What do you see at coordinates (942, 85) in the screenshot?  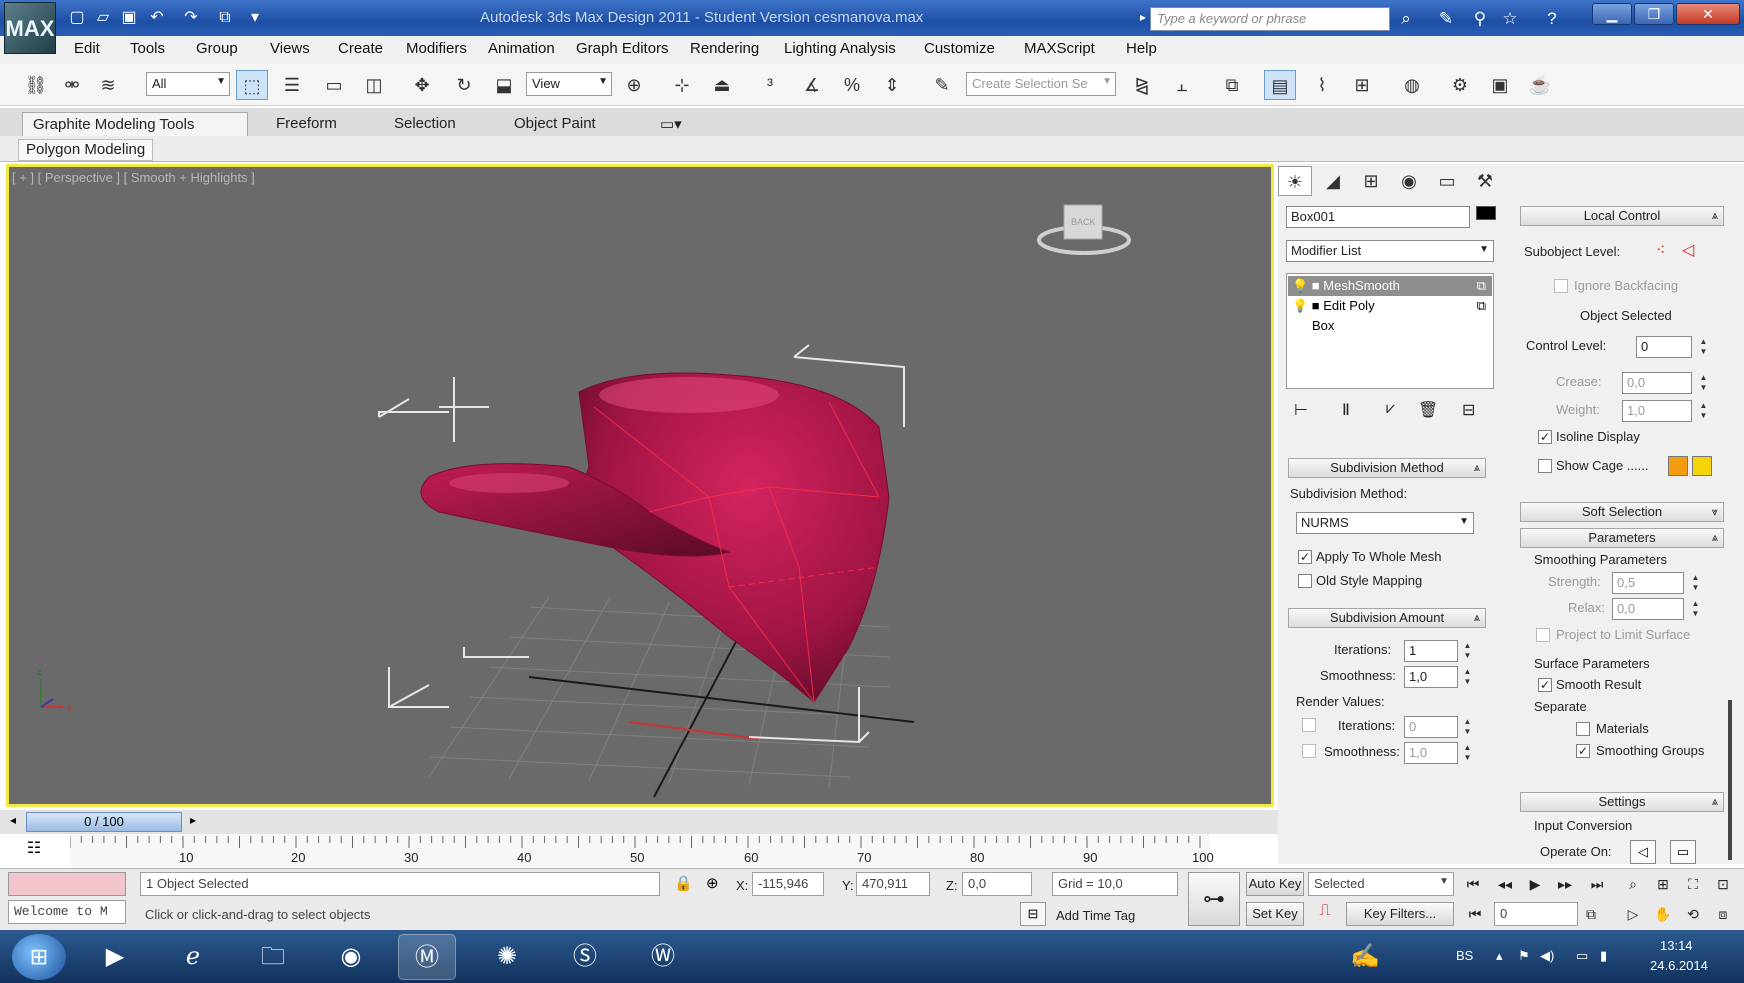 I see `edit-named-selection-icon: ✎` at bounding box center [942, 85].